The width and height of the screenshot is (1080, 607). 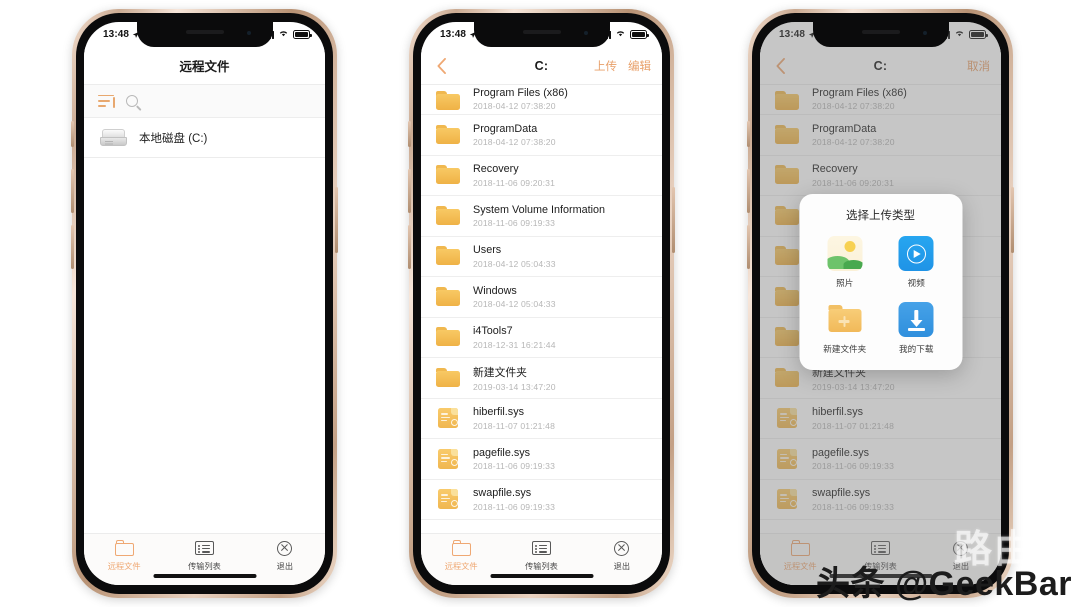 What do you see at coordinates (916, 319) in the screenshot?
I see `download-icon` at bounding box center [916, 319].